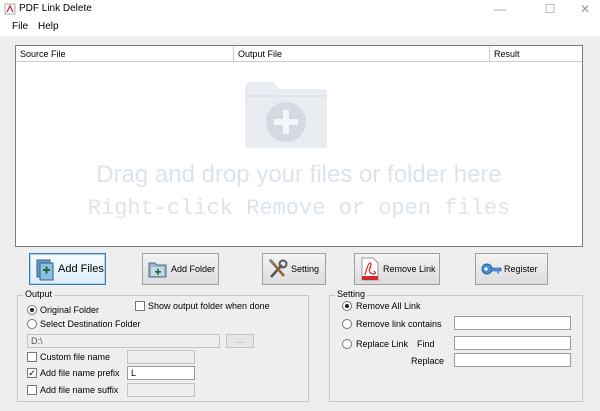 The height and width of the screenshot is (411, 600). I want to click on add-folder-icon, so click(157, 270).